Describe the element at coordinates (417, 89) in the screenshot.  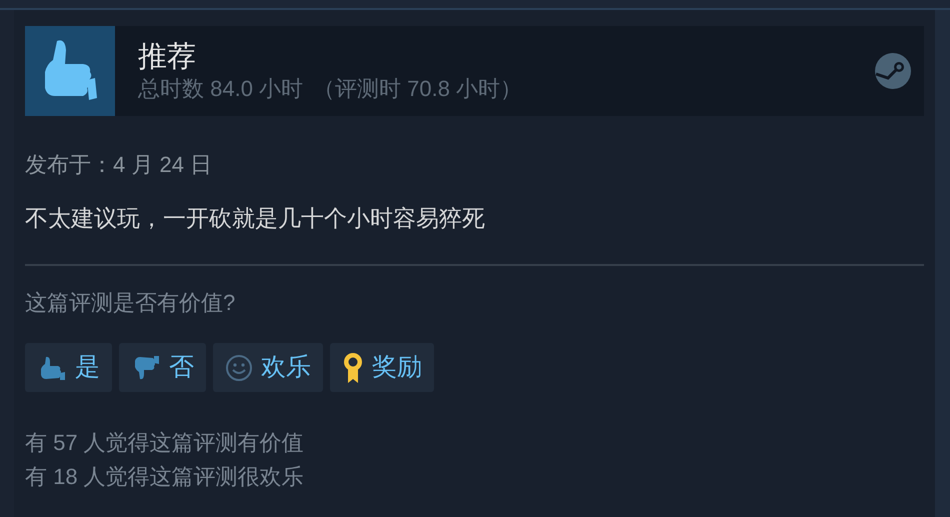
I see `hours-at-review: （评测时 70.8 小时）` at that location.